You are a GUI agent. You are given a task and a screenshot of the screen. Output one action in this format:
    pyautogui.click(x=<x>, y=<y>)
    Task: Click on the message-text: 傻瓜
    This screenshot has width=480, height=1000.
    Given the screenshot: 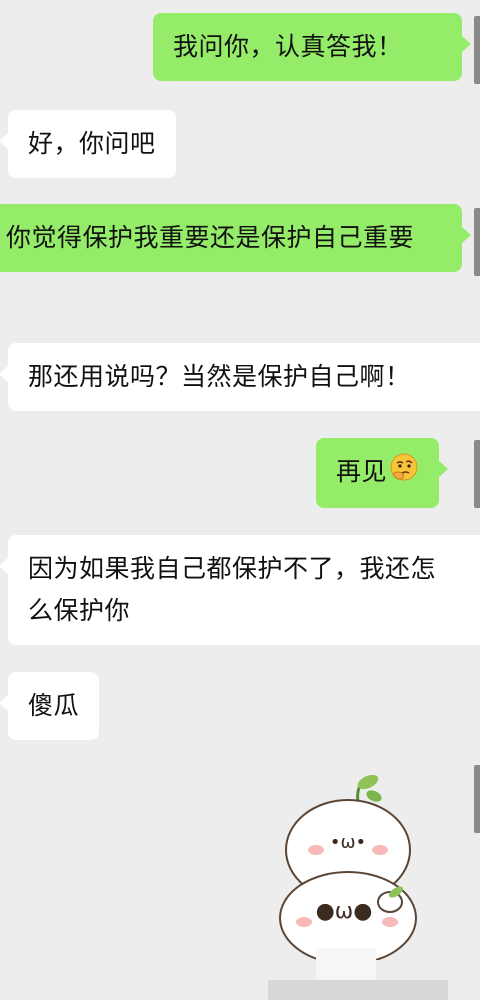 What is the action you would take?
    pyautogui.click(x=54, y=705)
    